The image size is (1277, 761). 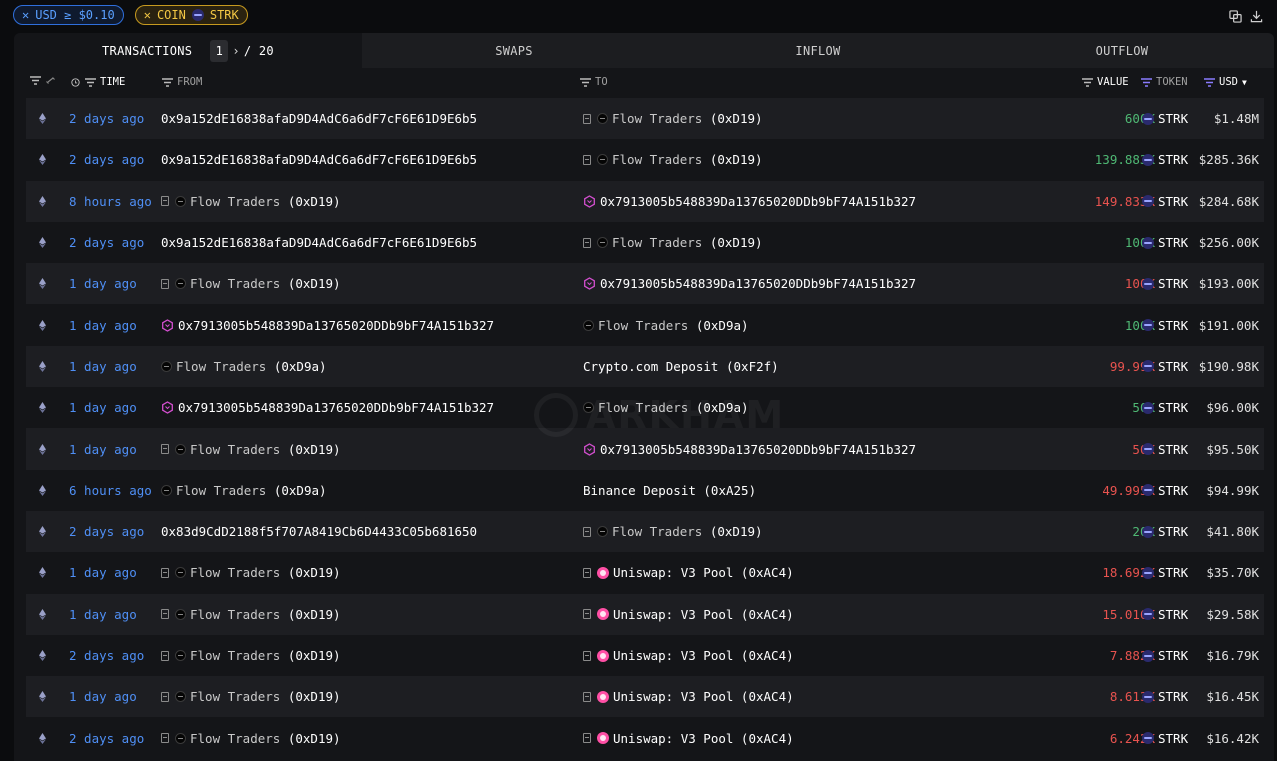 What do you see at coordinates (110, 201) in the screenshot?
I see `time-link: 8 hours ago` at bounding box center [110, 201].